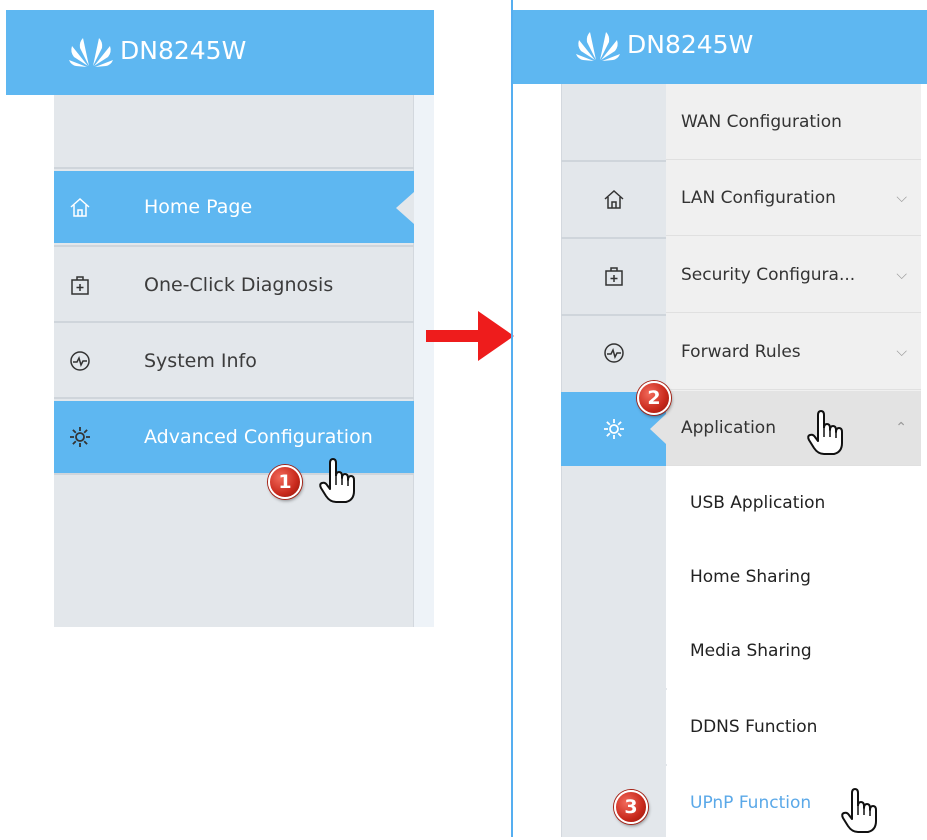  Describe the element at coordinates (754, 727) in the screenshot. I see `submenu-item-label: DDNS Function` at that location.